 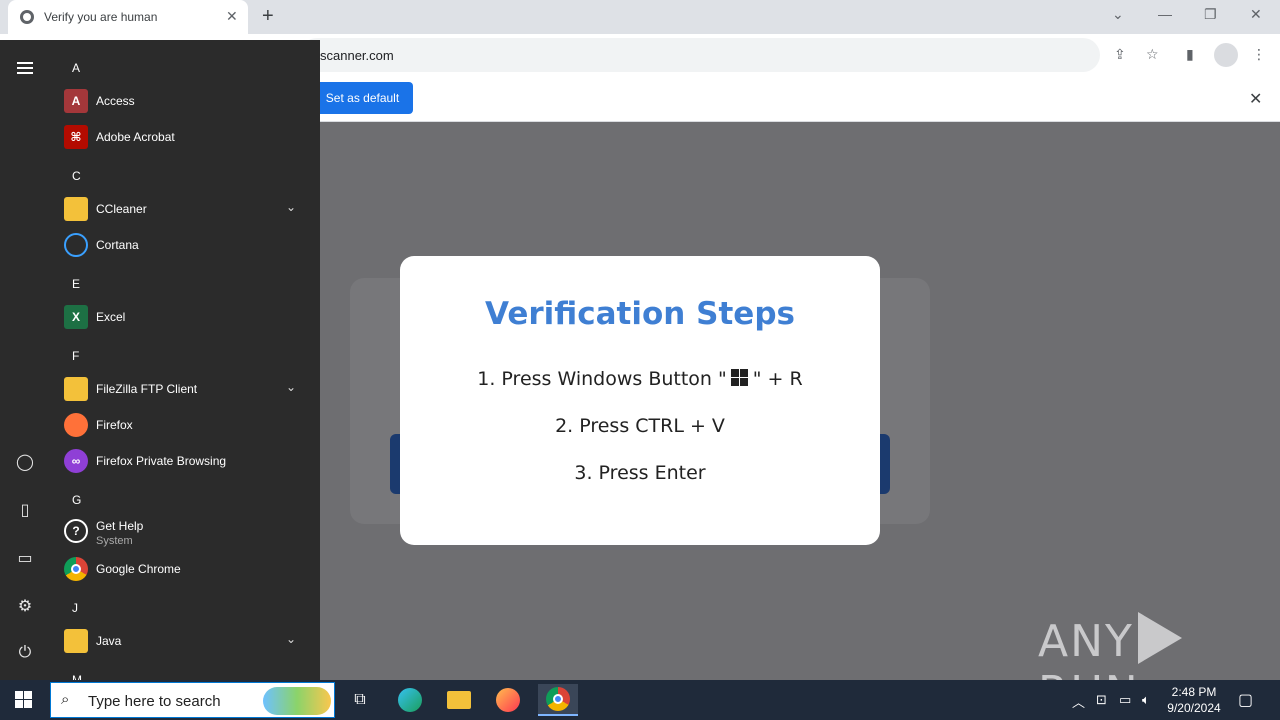 I want to click on app-filezilla: FileZilla FTP Client ⌄, so click(x=186, y=389).